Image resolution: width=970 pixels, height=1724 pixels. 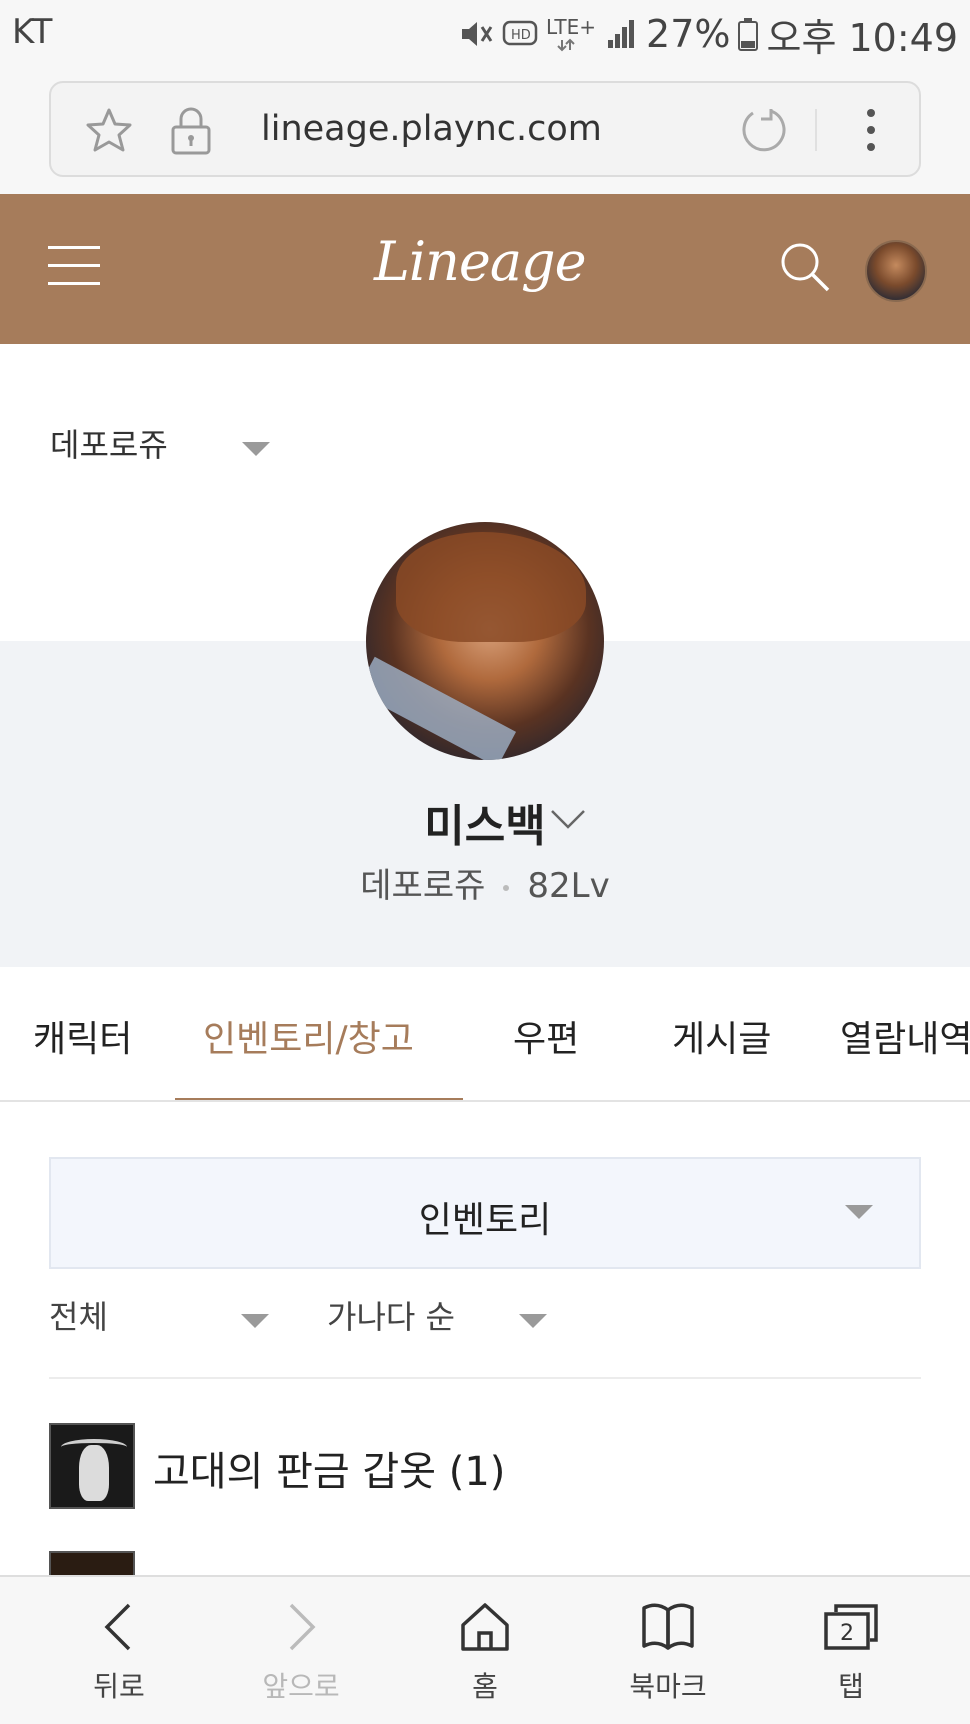 I want to click on tab-character: 캐릭터, so click(x=82, y=1036).